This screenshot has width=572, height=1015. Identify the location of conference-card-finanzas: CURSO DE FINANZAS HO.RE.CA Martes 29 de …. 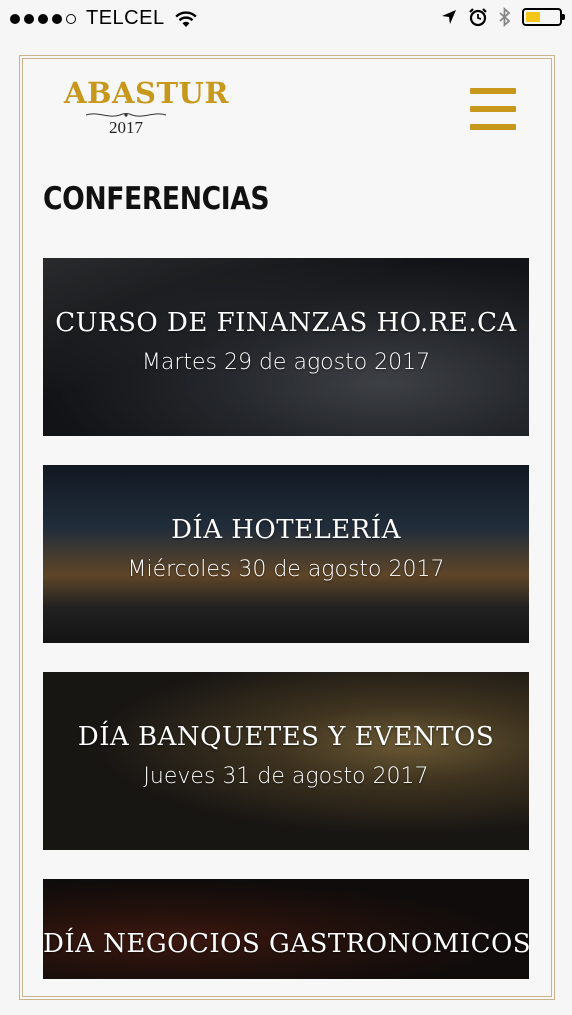
(286, 347).